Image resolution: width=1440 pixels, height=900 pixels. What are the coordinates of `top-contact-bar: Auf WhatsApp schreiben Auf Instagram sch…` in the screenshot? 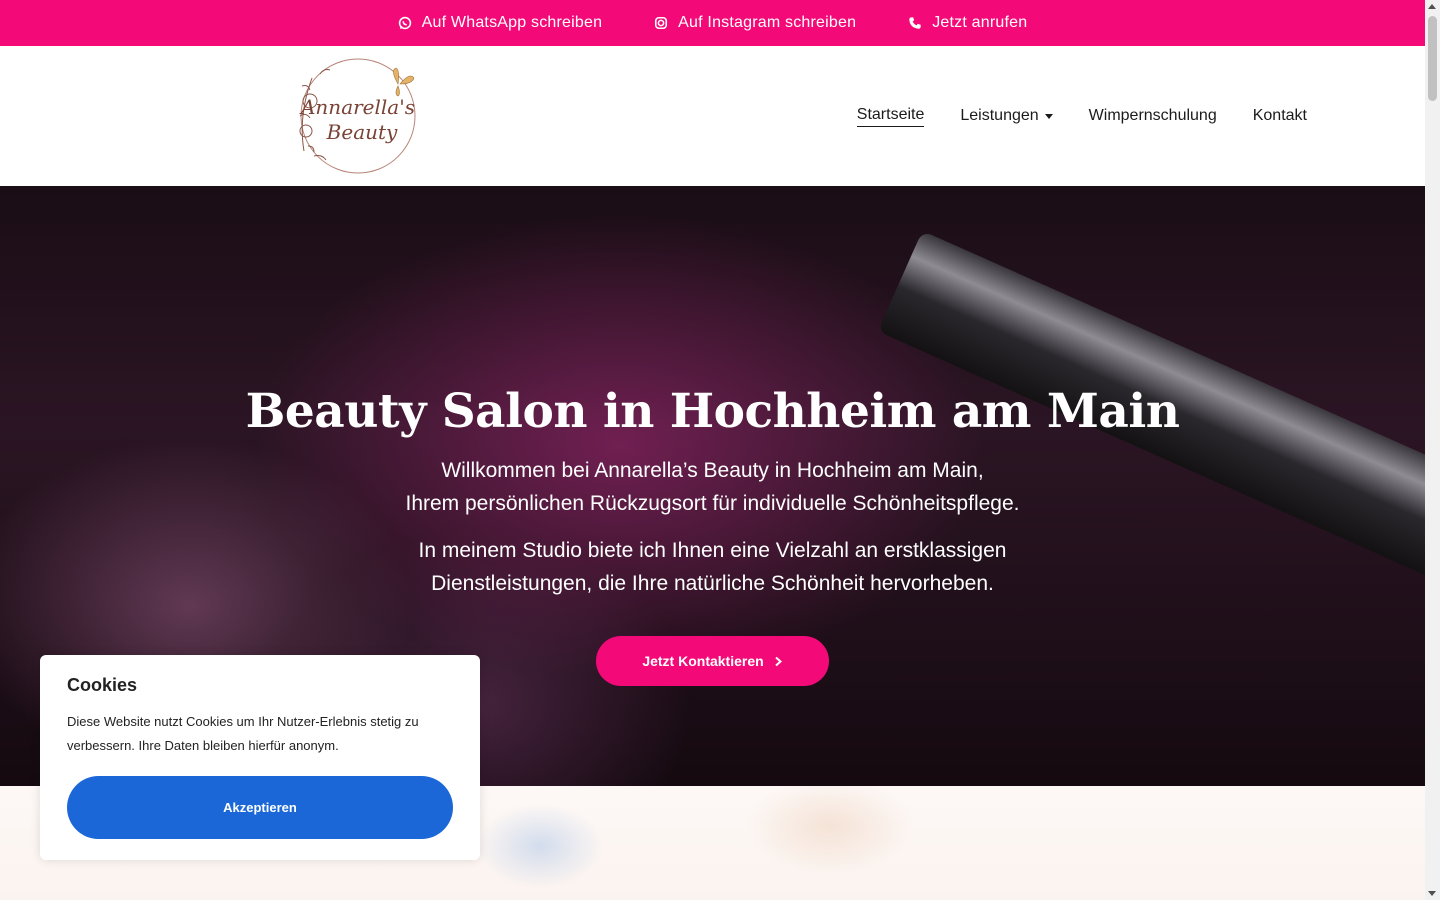 It's located at (712, 23).